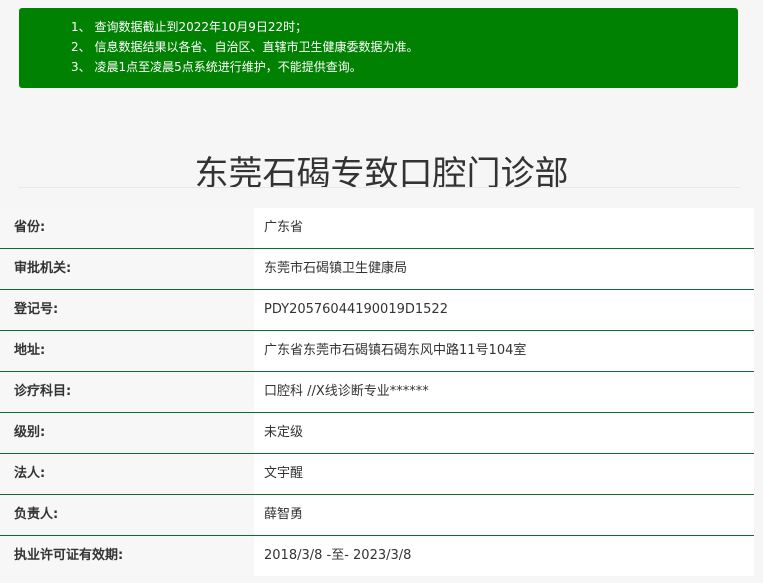  Describe the element at coordinates (245, 47) in the screenshot. I see `notice-line: 2、 信息数据结果以各省、自治区、直辖市卫生健康委数据为准。` at that location.